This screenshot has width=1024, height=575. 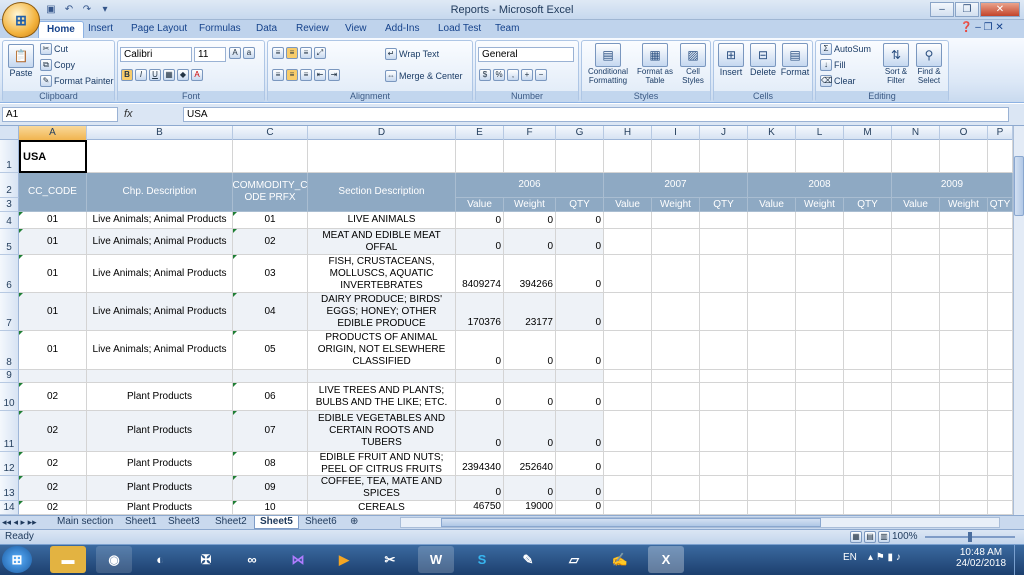 I want to click on tools-icon: ✠, so click(x=206, y=559).